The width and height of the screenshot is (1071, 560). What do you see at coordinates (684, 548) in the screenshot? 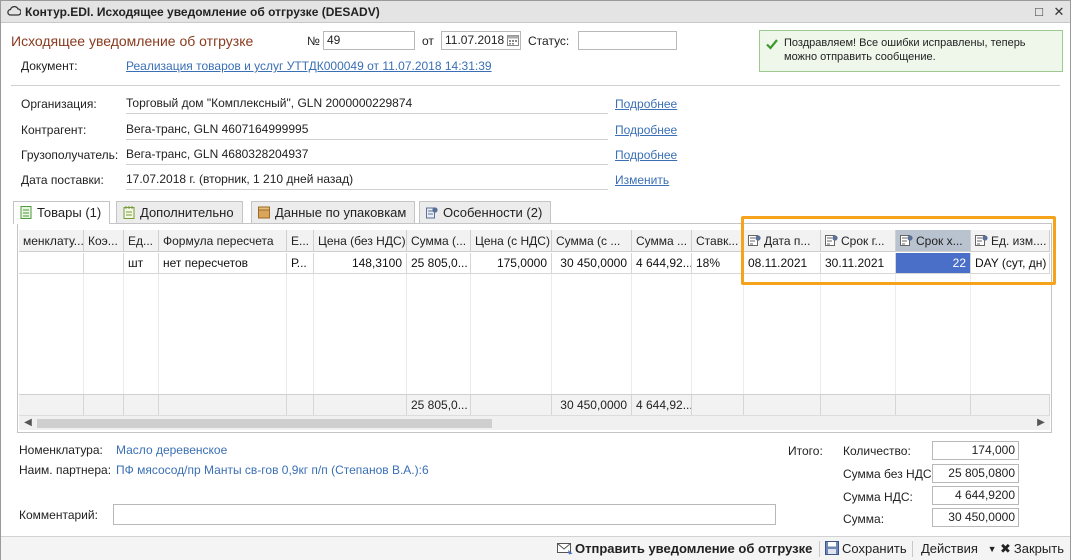
I see `send-notification-button: Отправить уведомление об отгрузке` at bounding box center [684, 548].